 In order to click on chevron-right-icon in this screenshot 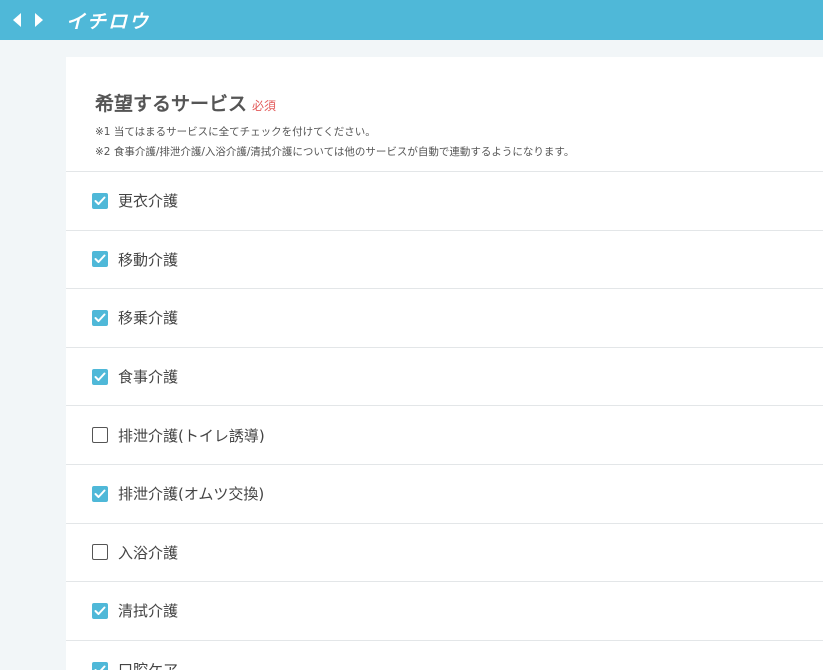, I will do `click(39, 20)`.